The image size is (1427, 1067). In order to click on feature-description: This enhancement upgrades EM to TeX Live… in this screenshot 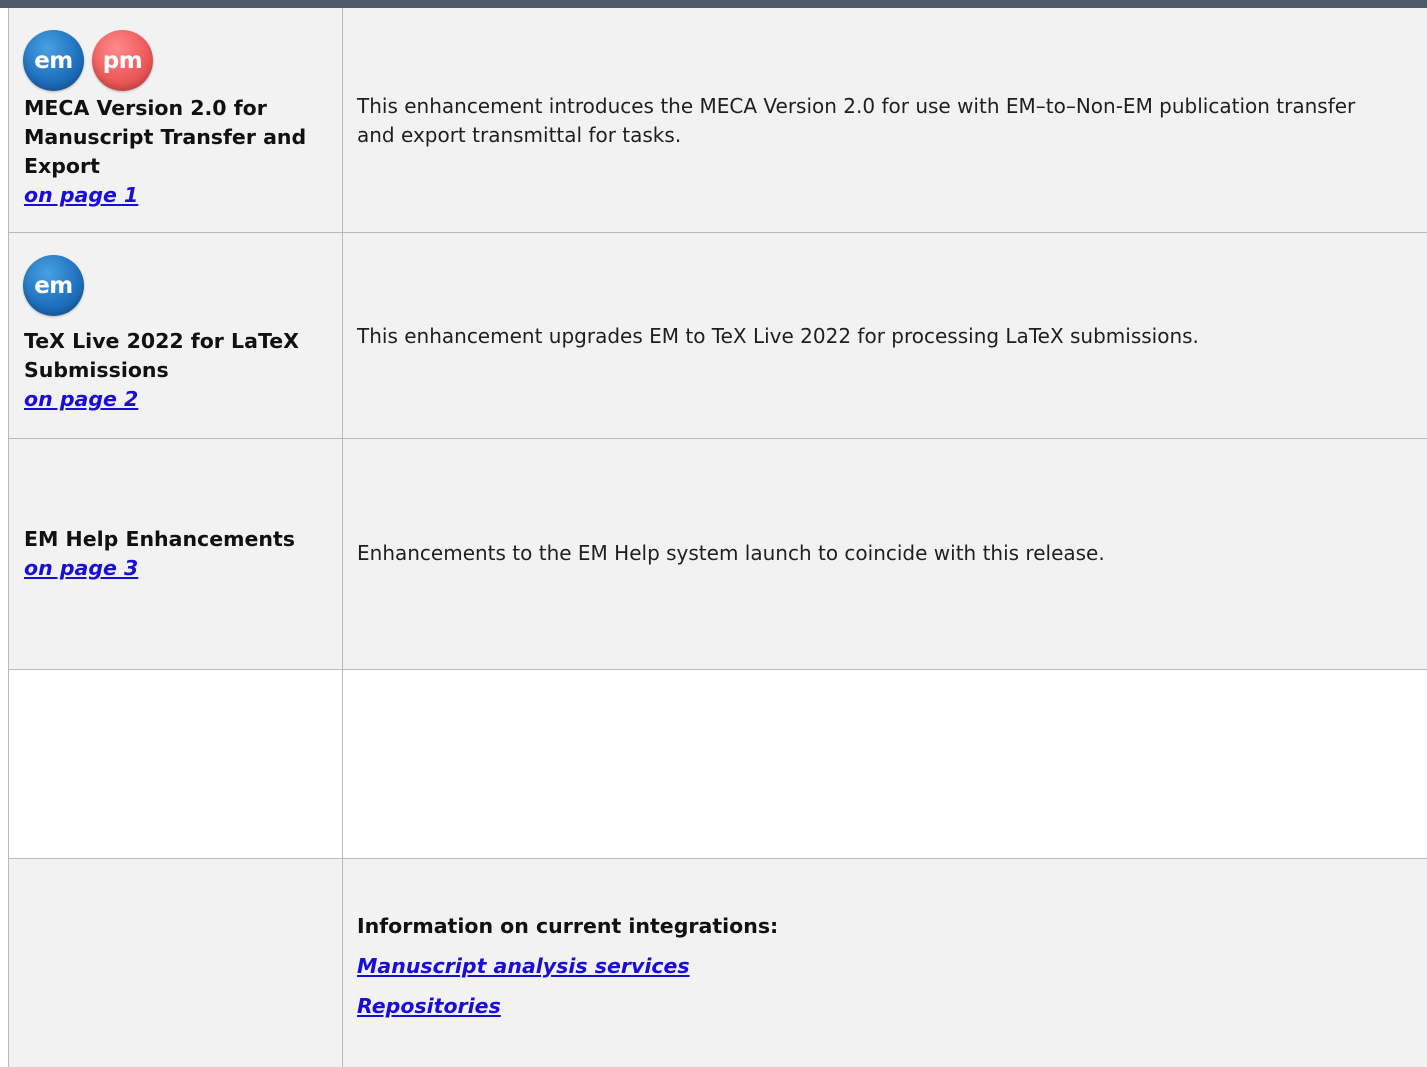, I will do `click(778, 336)`.